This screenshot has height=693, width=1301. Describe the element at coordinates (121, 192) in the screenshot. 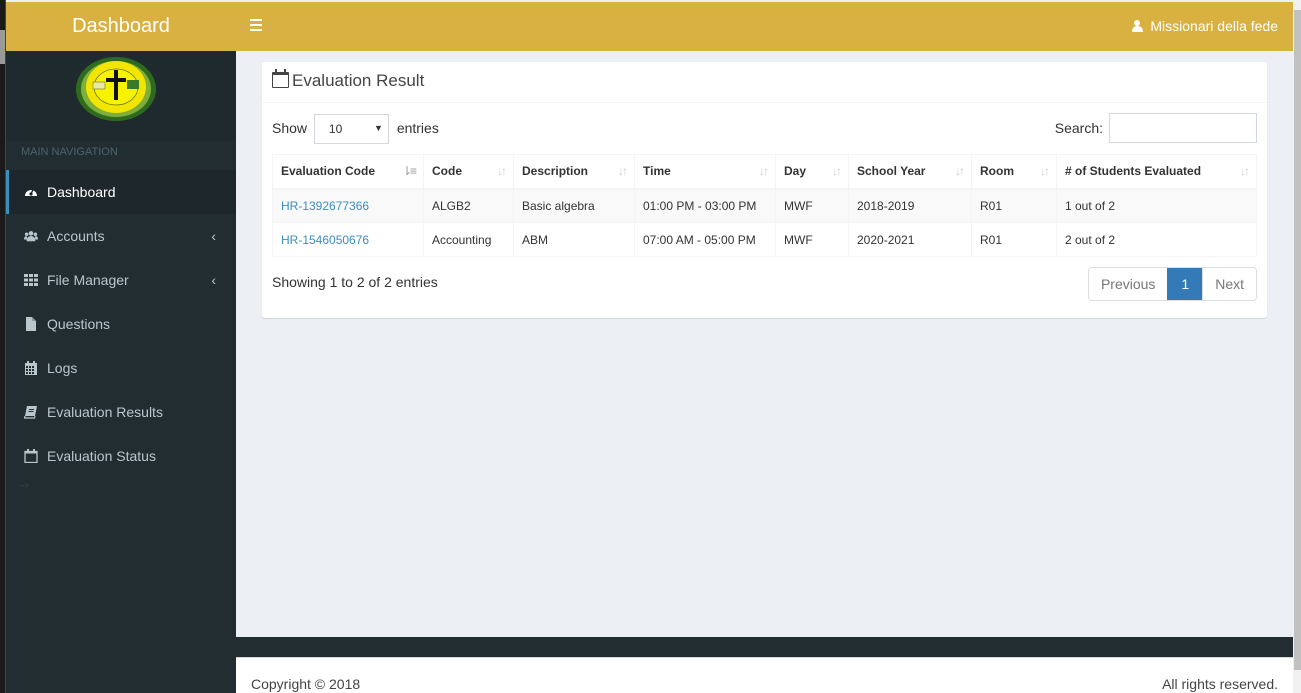

I see `sidebar-item-dashboard: Dashboard` at that location.